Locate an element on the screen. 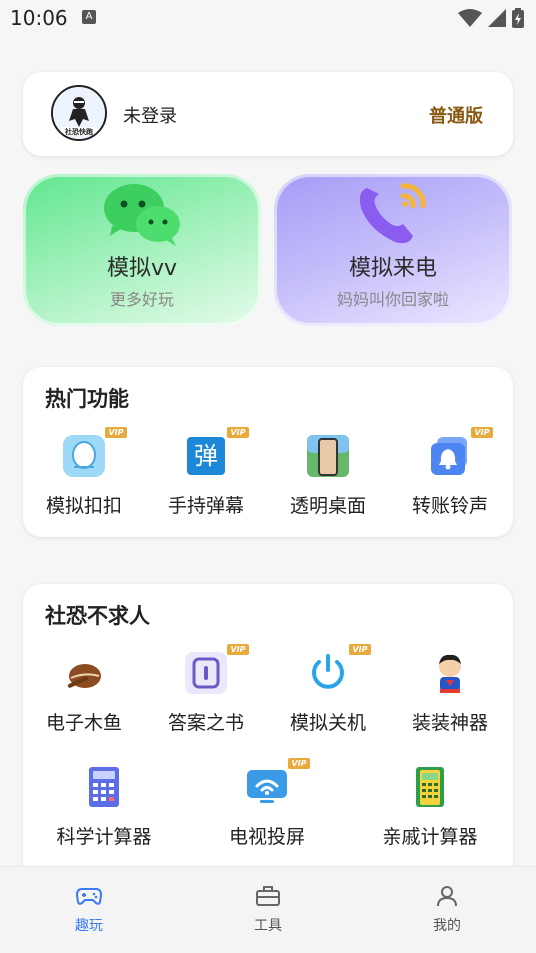 The image size is (536, 953). relative-calculator-icon is located at coordinates (430, 787).